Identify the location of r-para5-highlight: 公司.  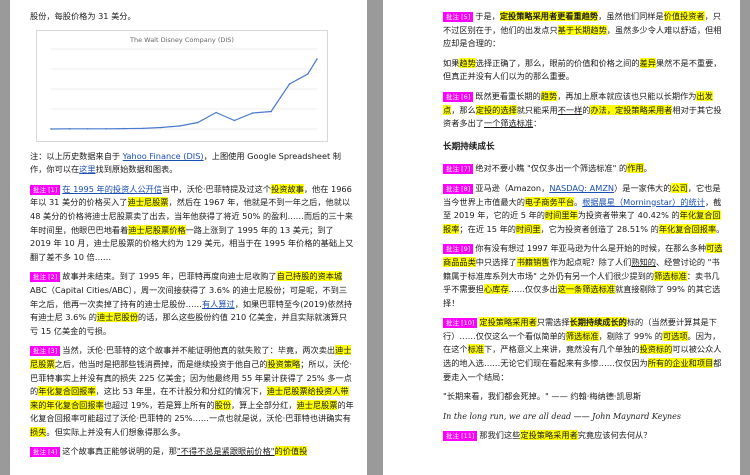
(679, 187).